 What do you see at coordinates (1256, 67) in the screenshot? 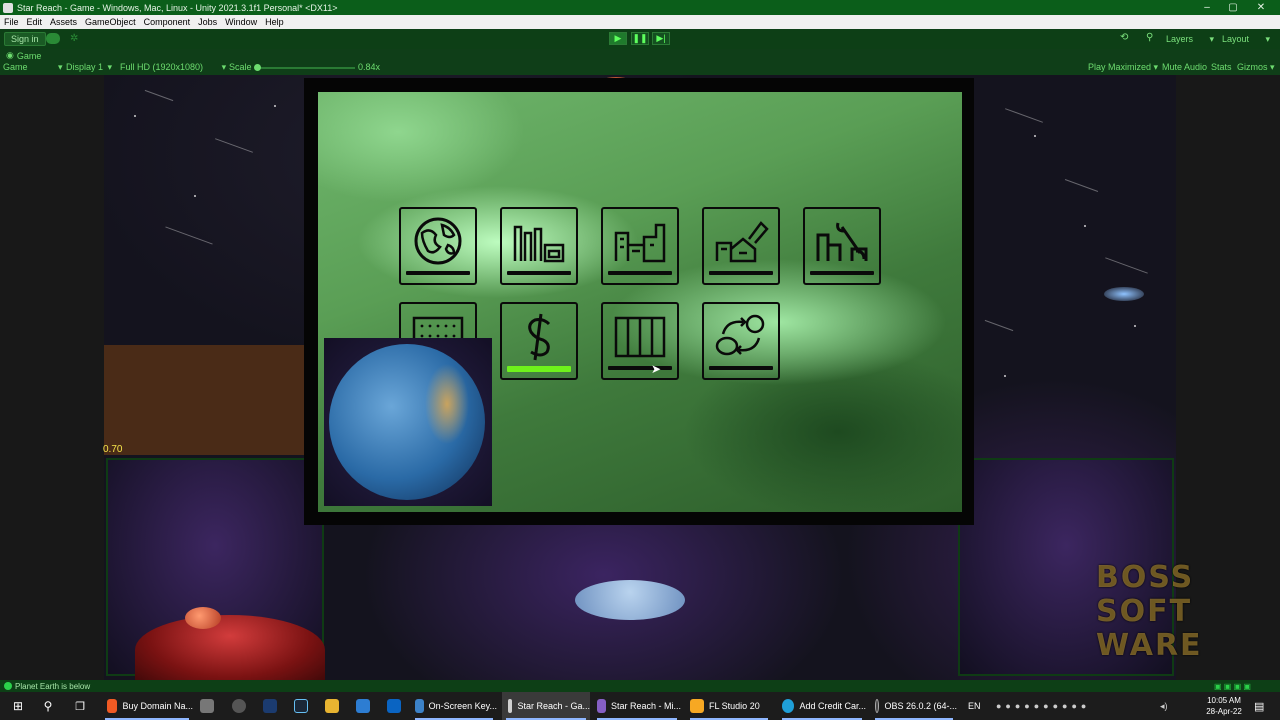
I see `gizmos-dropdown: Gizmos ▾` at bounding box center [1256, 67].